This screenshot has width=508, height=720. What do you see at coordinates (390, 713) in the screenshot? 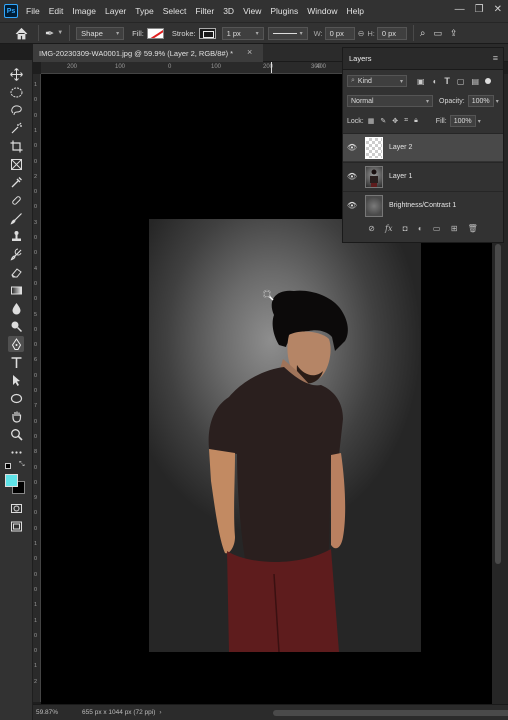
I see `horizontal-scroll-thumb` at bounding box center [390, 713].